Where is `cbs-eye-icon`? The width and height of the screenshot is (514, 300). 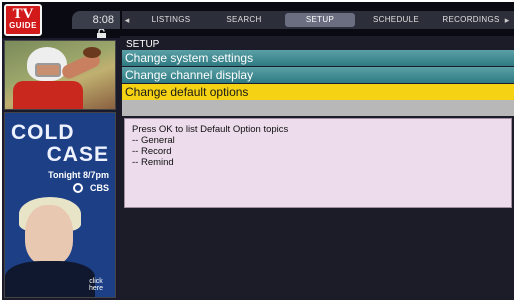 cbs-eye-icon is located at coordinates (78, 188).